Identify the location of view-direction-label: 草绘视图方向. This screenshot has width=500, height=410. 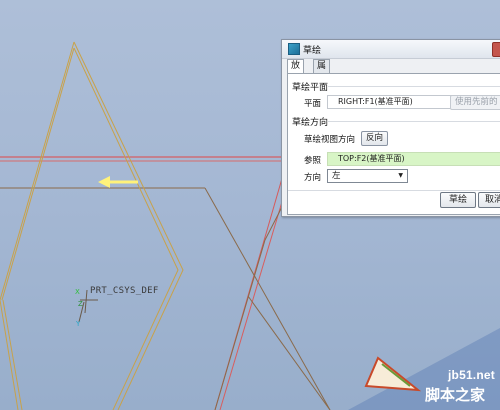
(330, 140).